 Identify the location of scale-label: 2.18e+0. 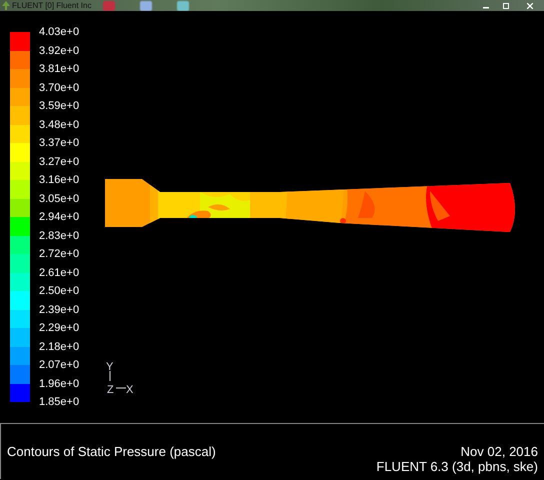
(59, 347).